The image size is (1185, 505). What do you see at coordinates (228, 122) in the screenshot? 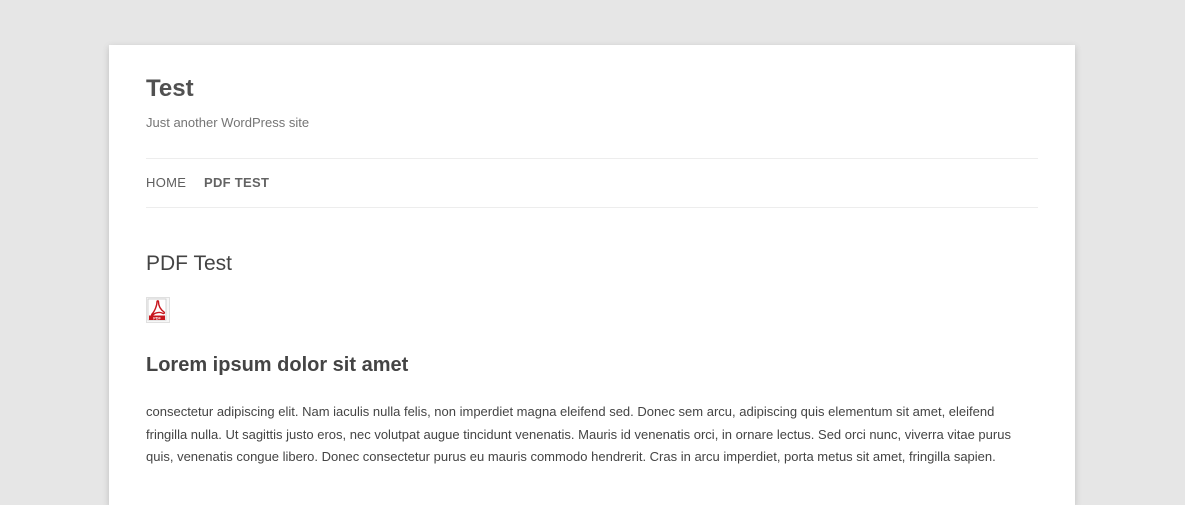
I see `site-description: Just another WordPress site` at bounding box center [228, 122].